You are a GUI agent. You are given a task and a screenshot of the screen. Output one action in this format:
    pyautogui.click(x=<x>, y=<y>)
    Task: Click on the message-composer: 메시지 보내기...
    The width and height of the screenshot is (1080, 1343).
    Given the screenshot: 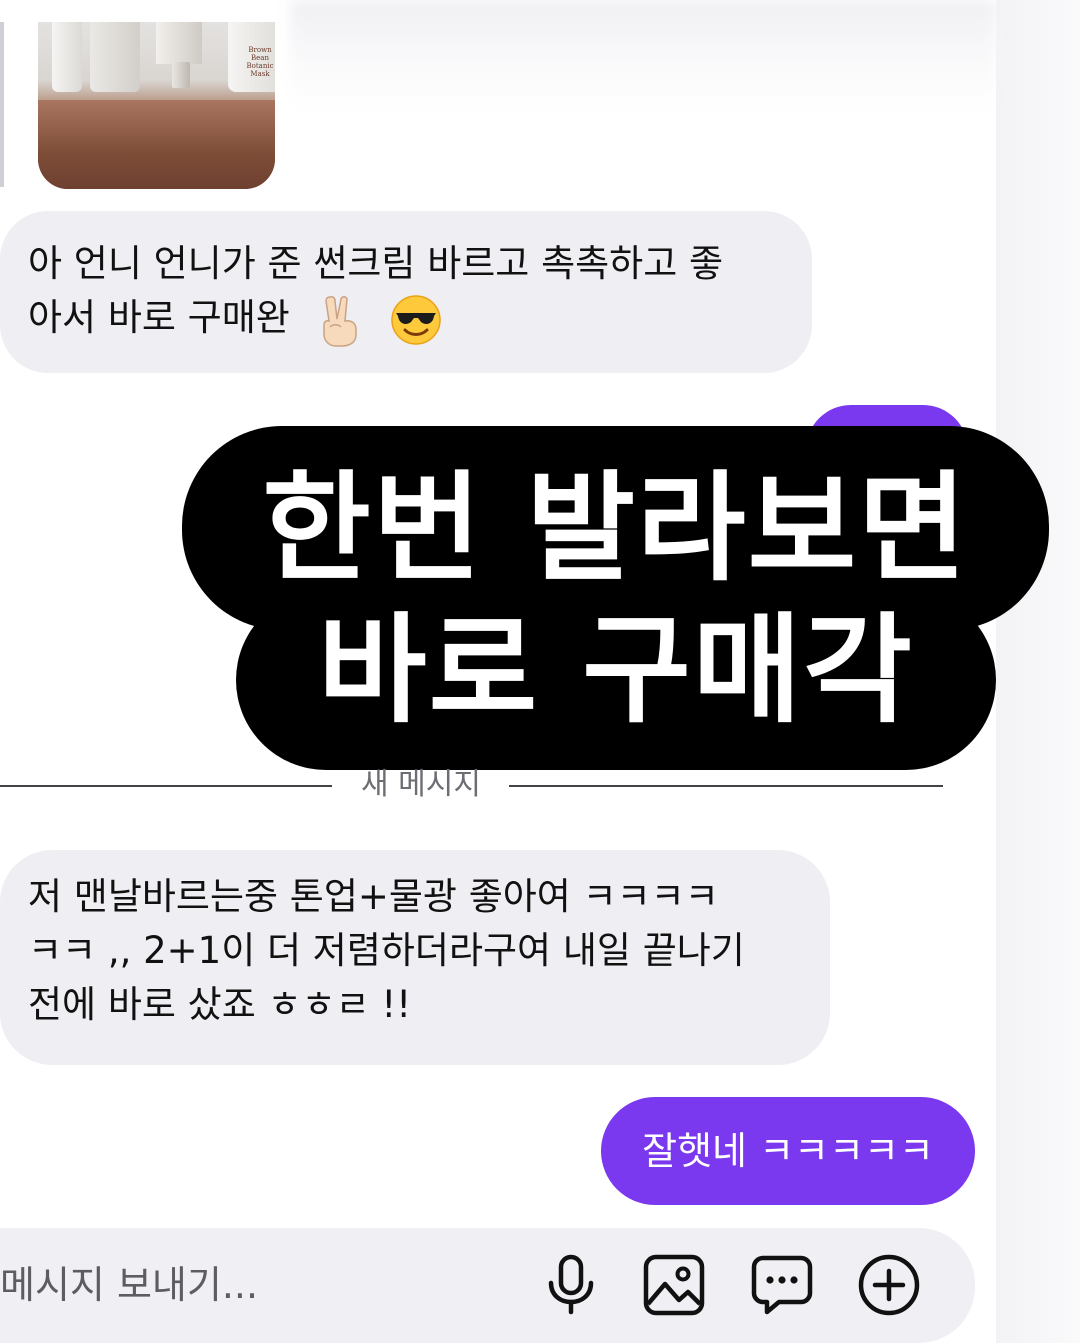 What is the action you would take?
    pyautogui.click(x=487, y=1285)
    